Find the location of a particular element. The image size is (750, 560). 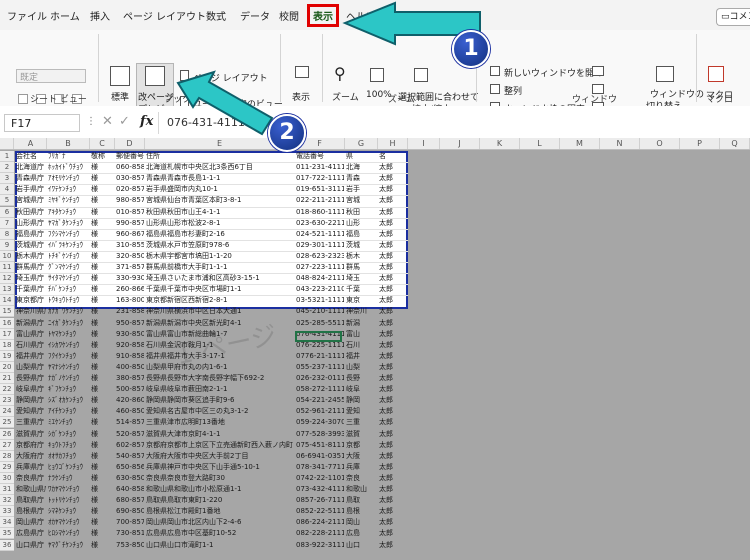

table-cell: 017-722-1111 is located at coordinates (320, 178).